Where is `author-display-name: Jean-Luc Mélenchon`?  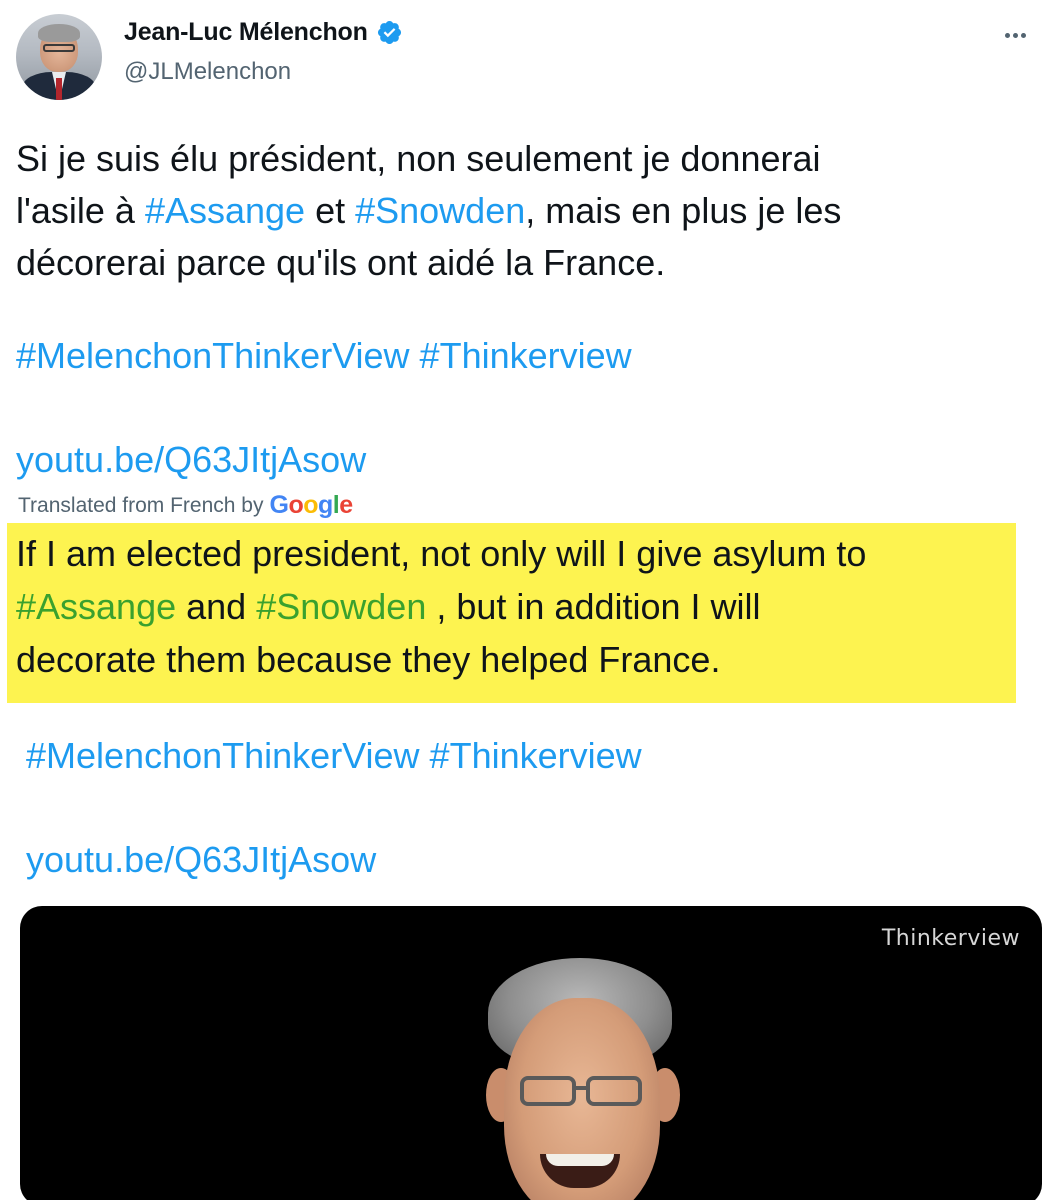 author-display-name: Jean-Luc Mélenchon is located at coordinates (246, 32).